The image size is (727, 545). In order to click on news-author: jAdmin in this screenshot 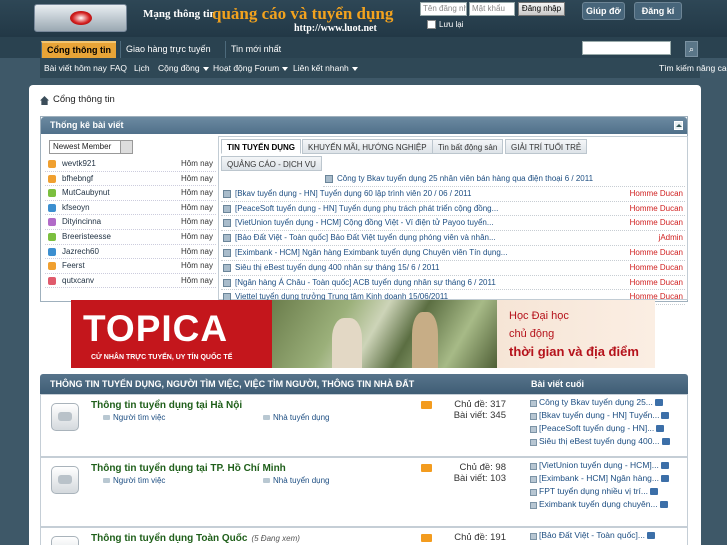, I will do `click(671, 237)`.